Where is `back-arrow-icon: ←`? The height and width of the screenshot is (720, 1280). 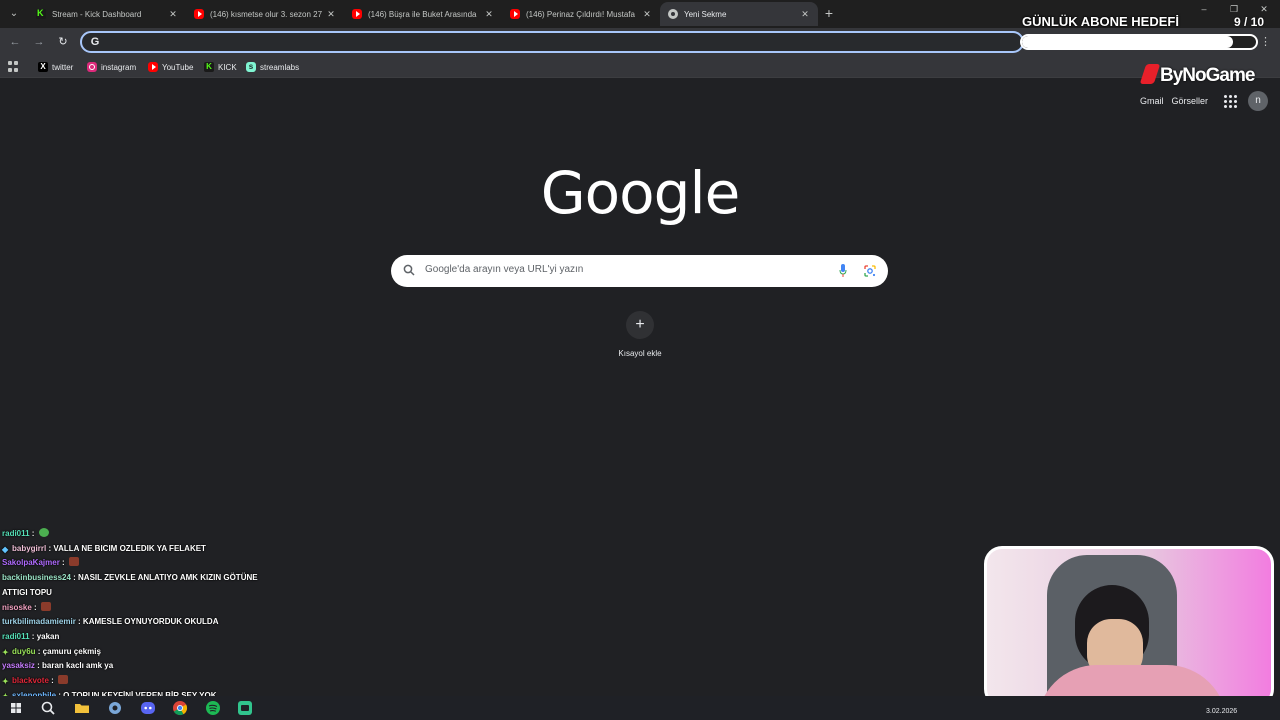
back-arrow-icon: ← is located at coordinates (15, 42).